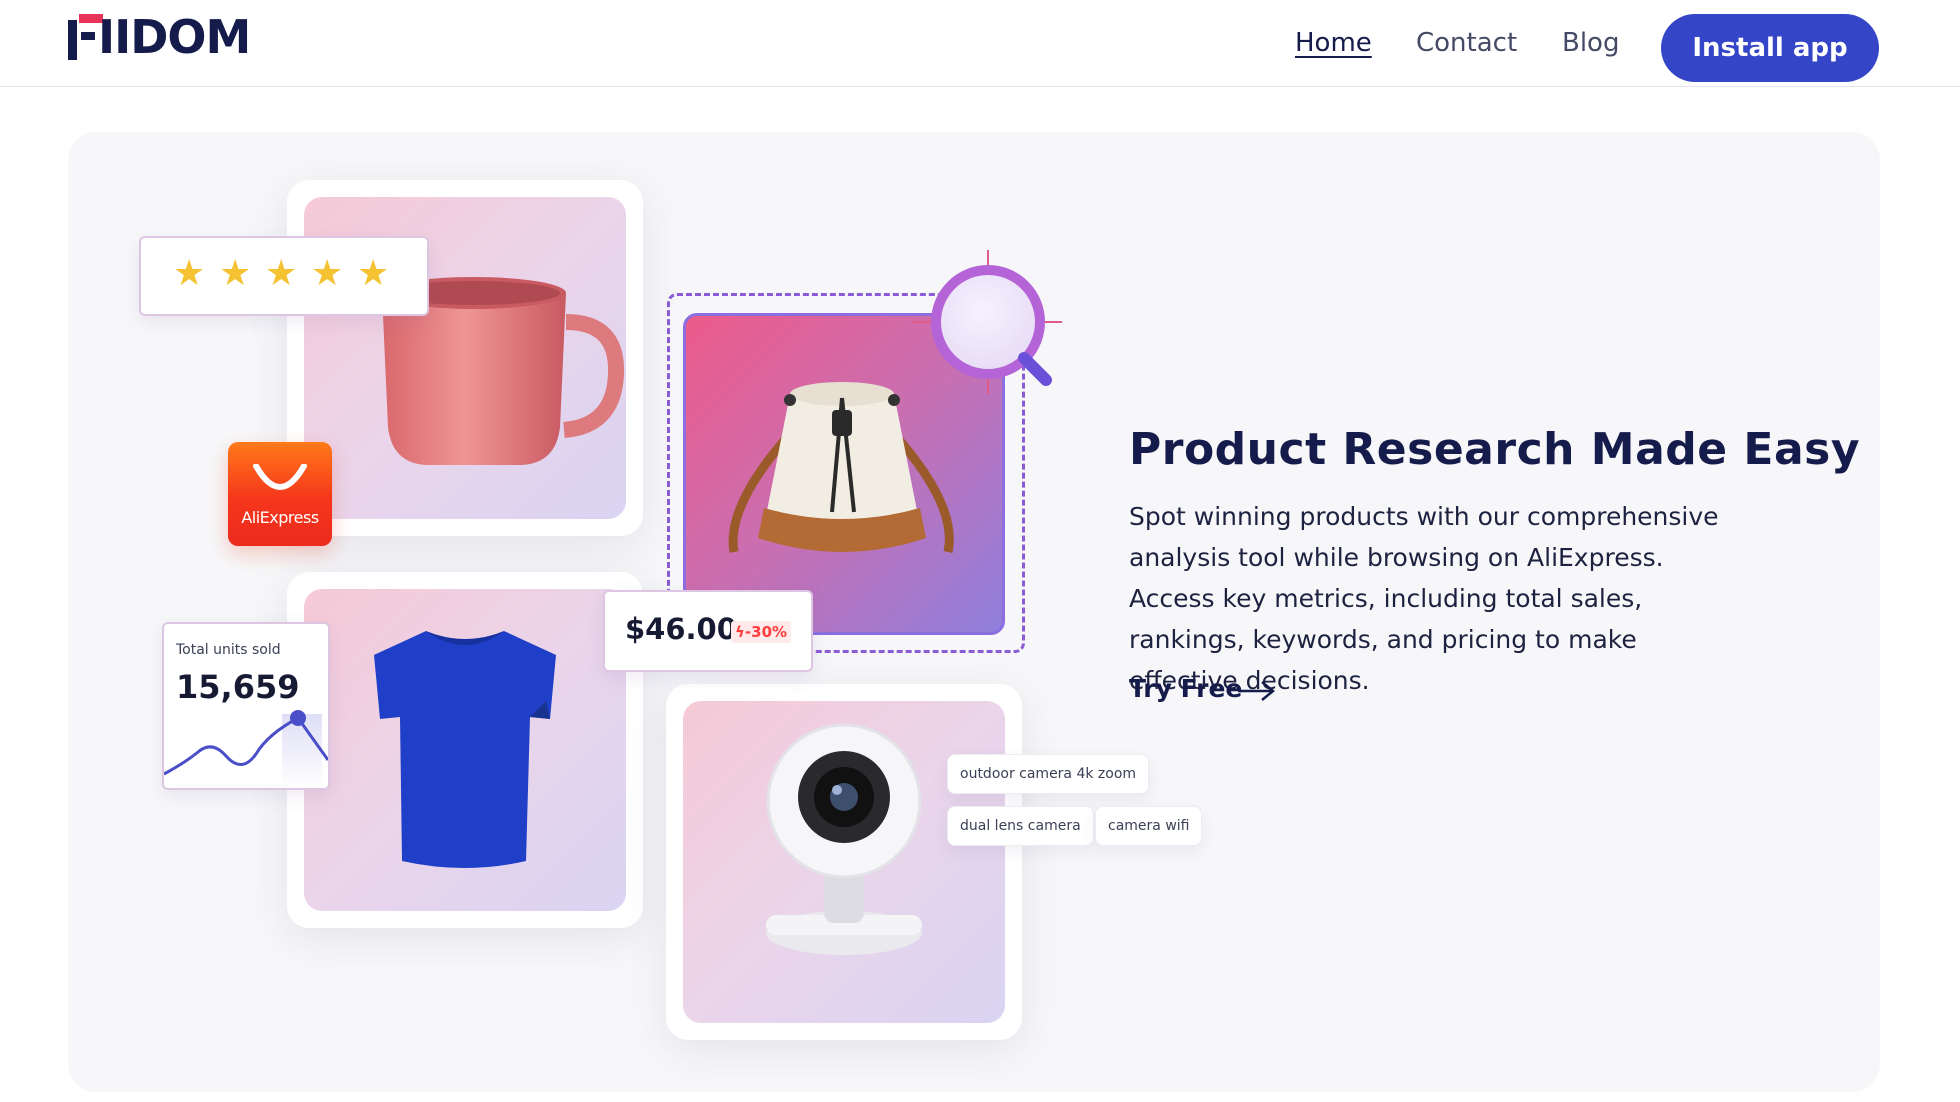  I want to click on price-card: $46.00 ϟ-30%, so click(708, 631).